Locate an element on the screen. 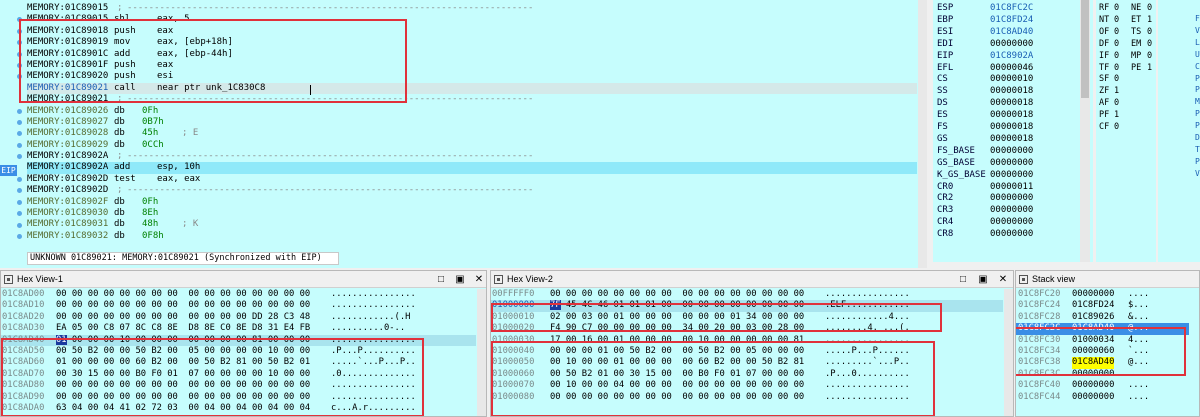  registers-scrollbar-thumb is located at coordinates (1085, 49).